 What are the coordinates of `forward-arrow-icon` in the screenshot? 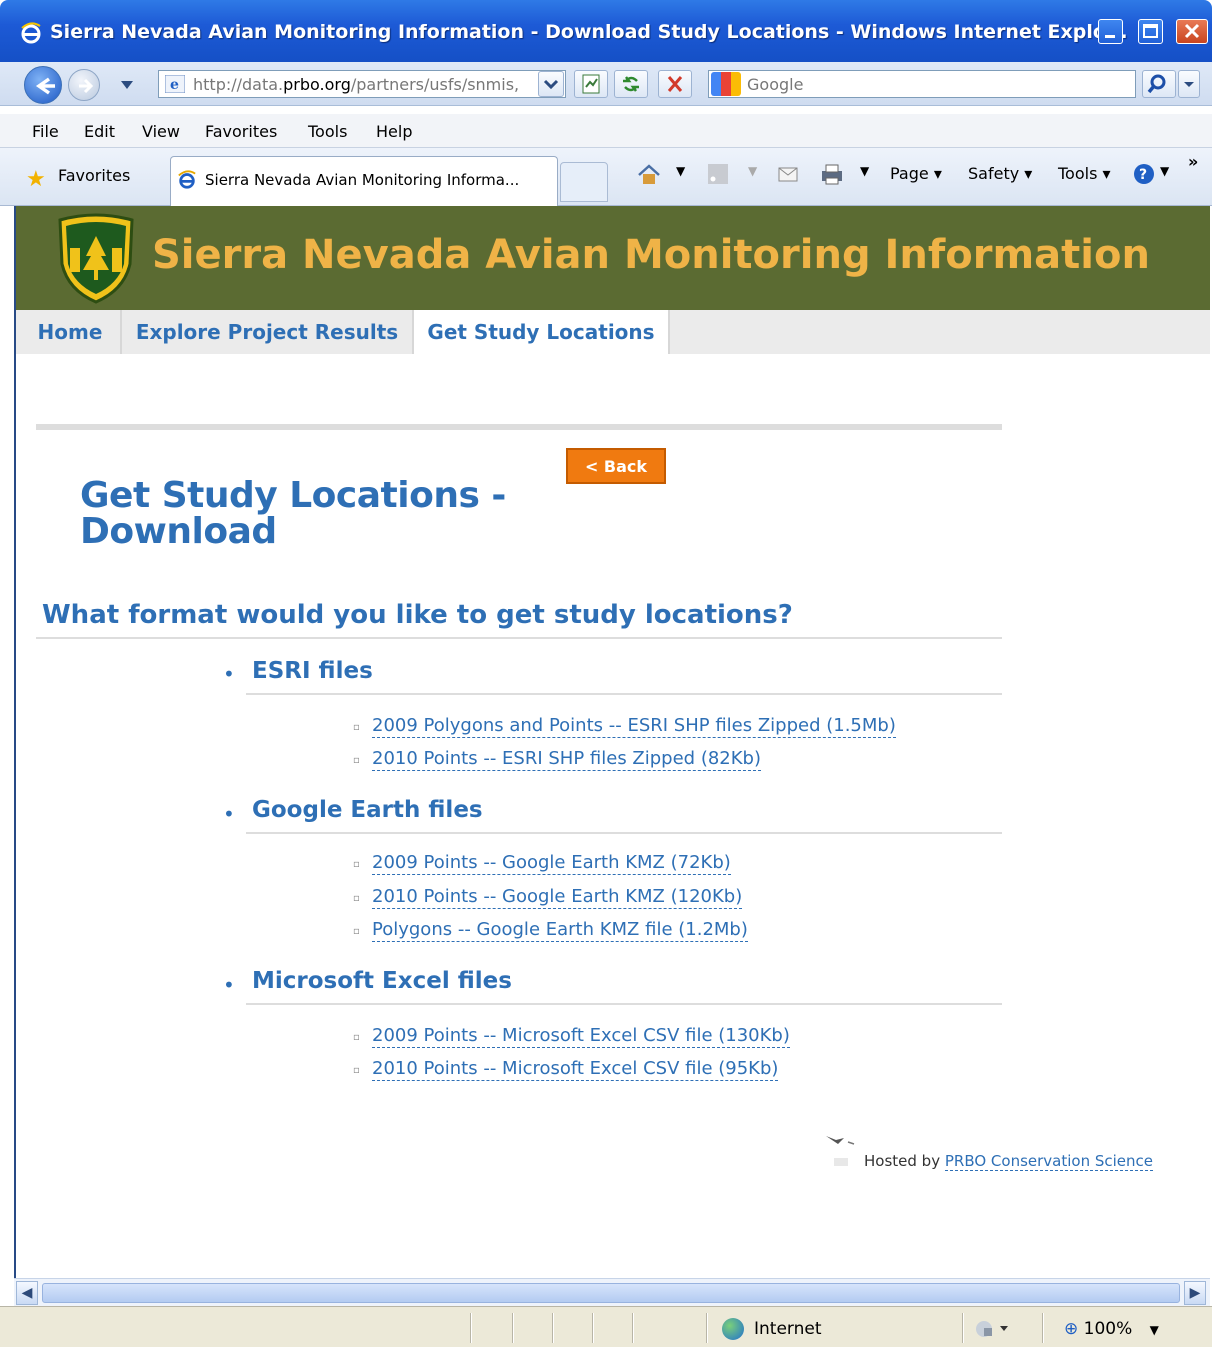 It's located at (86, 86).